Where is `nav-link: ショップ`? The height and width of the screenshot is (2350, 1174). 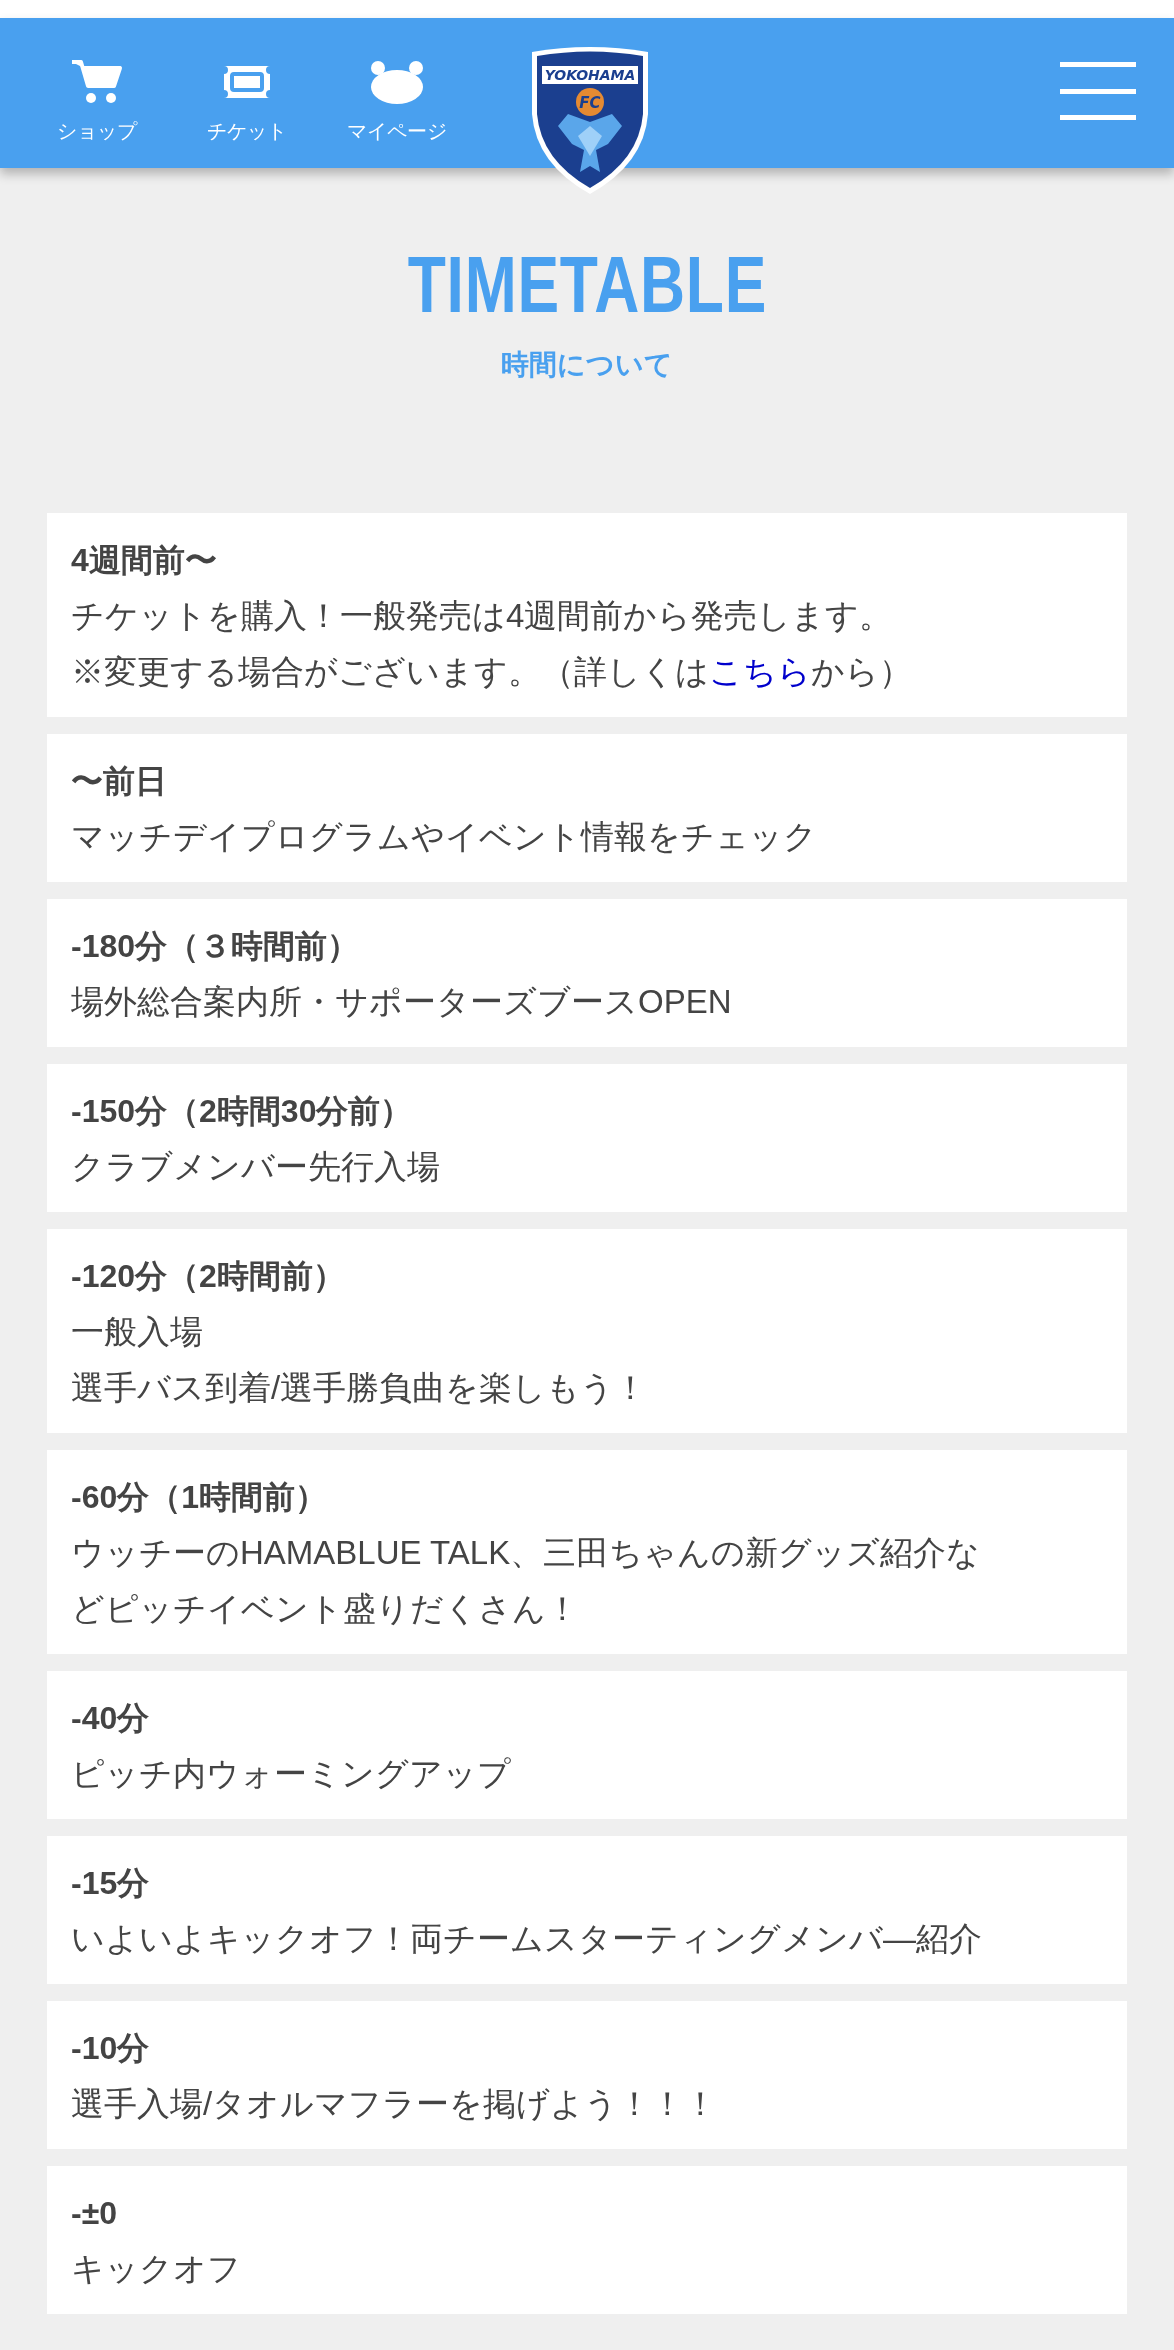
nav-link: ショップ is located at coordinates (97, 96).